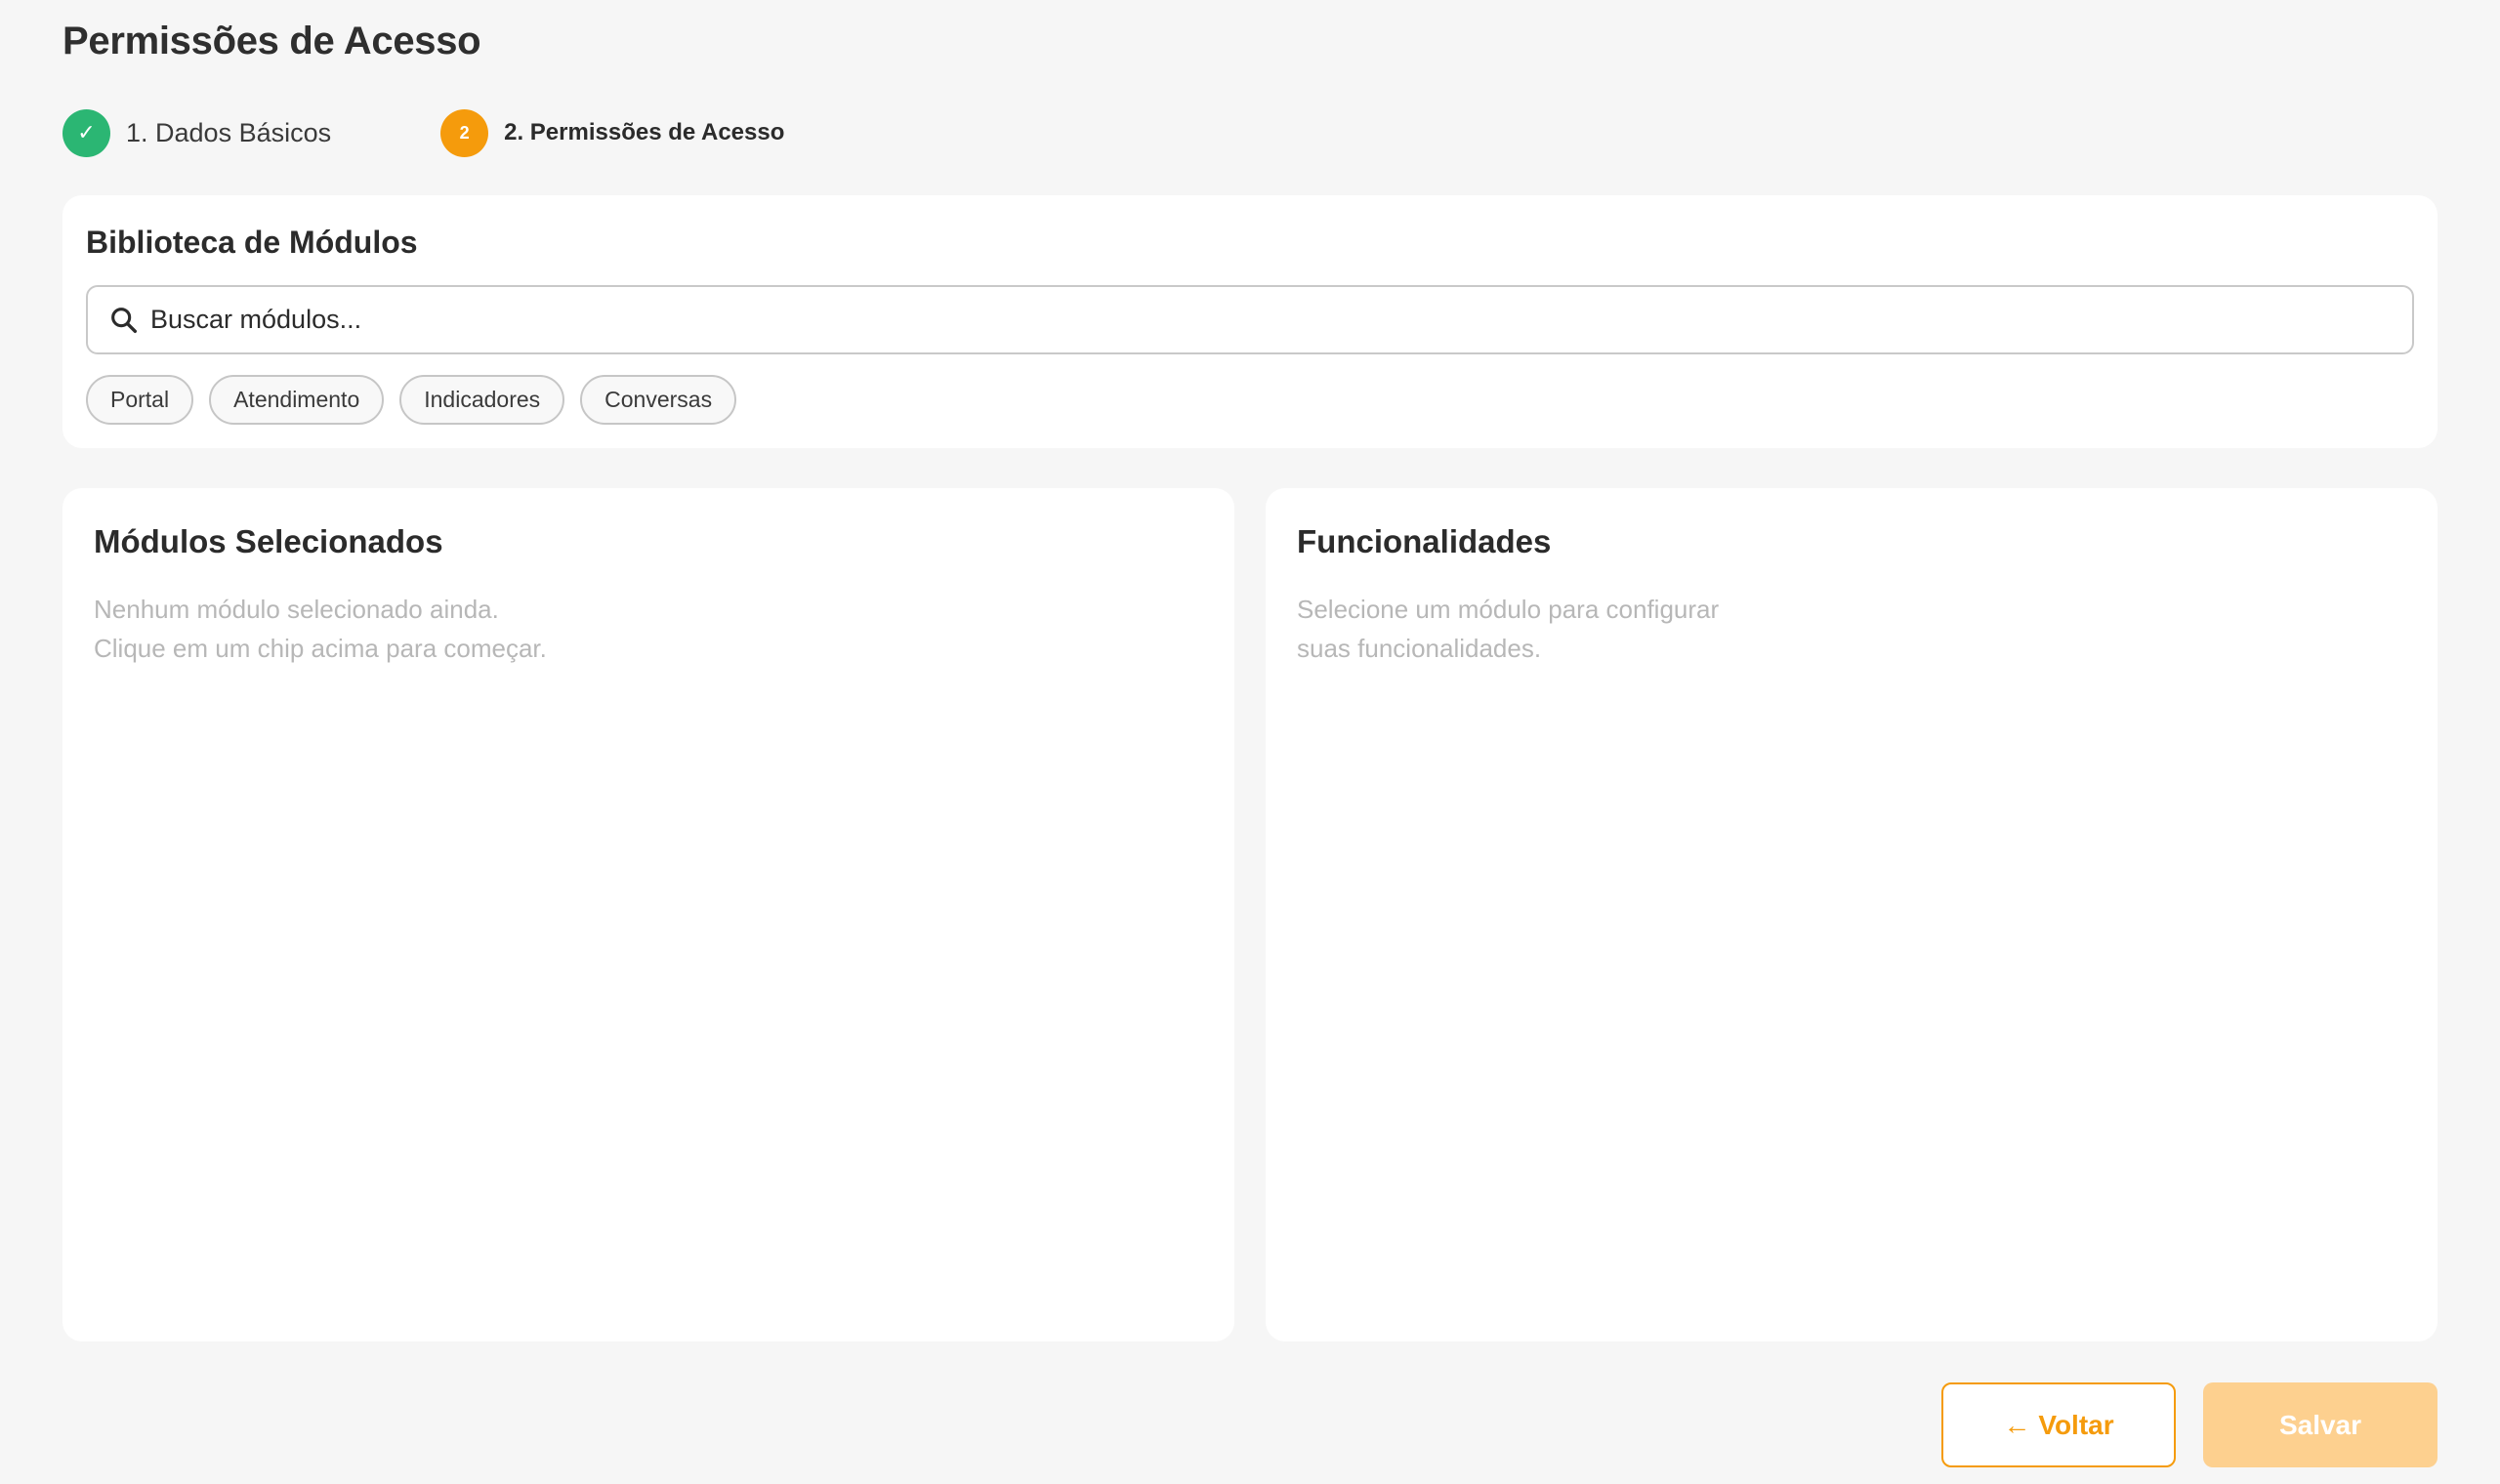  I want to click on selected-modules-title: Módulos Selecionados, so click(268, 541).